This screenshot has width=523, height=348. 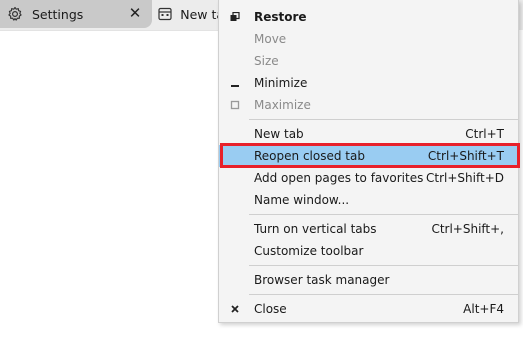 What do you see at coordinates (266, 61) in the screenshot?
I see `menu-item-label: Size` at bounding box center [266, 61].